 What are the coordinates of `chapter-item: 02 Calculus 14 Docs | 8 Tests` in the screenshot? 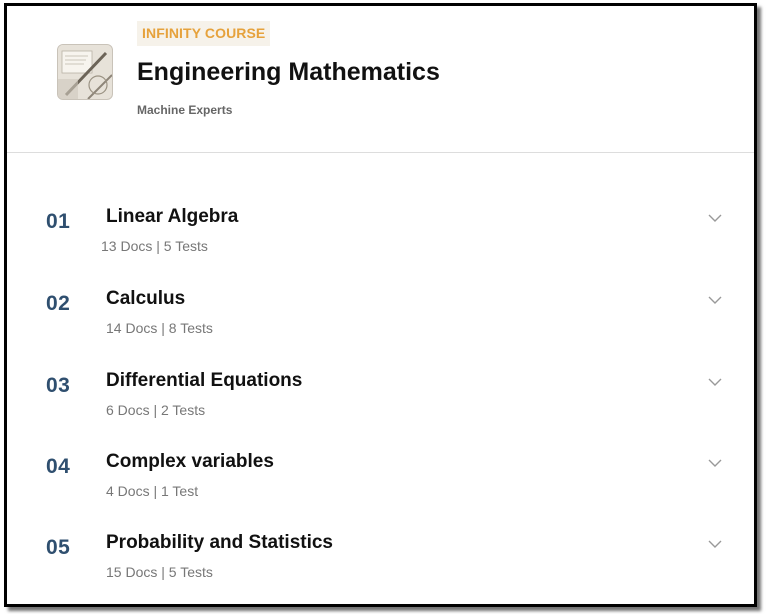 It's located at (380, 318).